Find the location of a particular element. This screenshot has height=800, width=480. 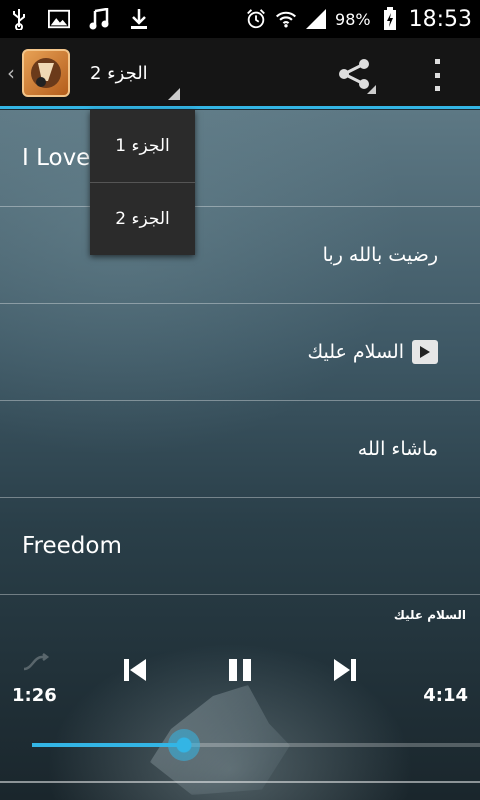

wifi-icon is located at coordinates (286, 19).